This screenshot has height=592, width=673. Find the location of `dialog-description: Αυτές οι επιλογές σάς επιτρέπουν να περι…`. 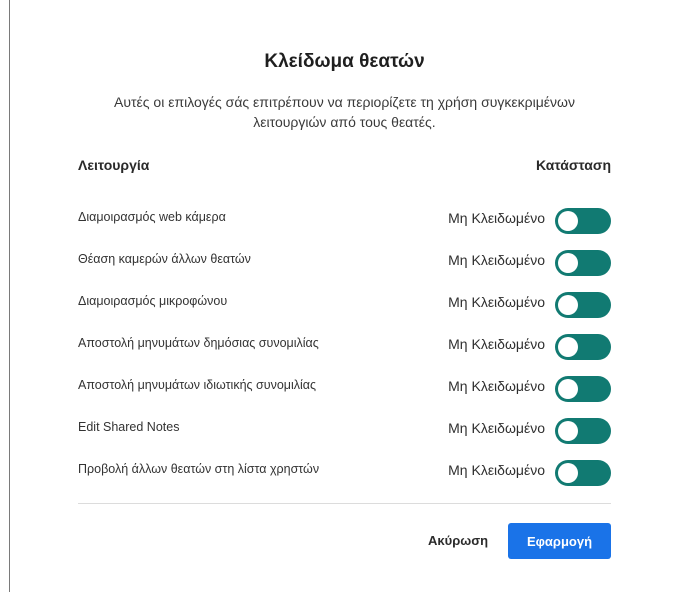

dialog-description: Αυτές οι επιλογές σάς επιτρέπουν να περι… is located at coordinates (344, 112).